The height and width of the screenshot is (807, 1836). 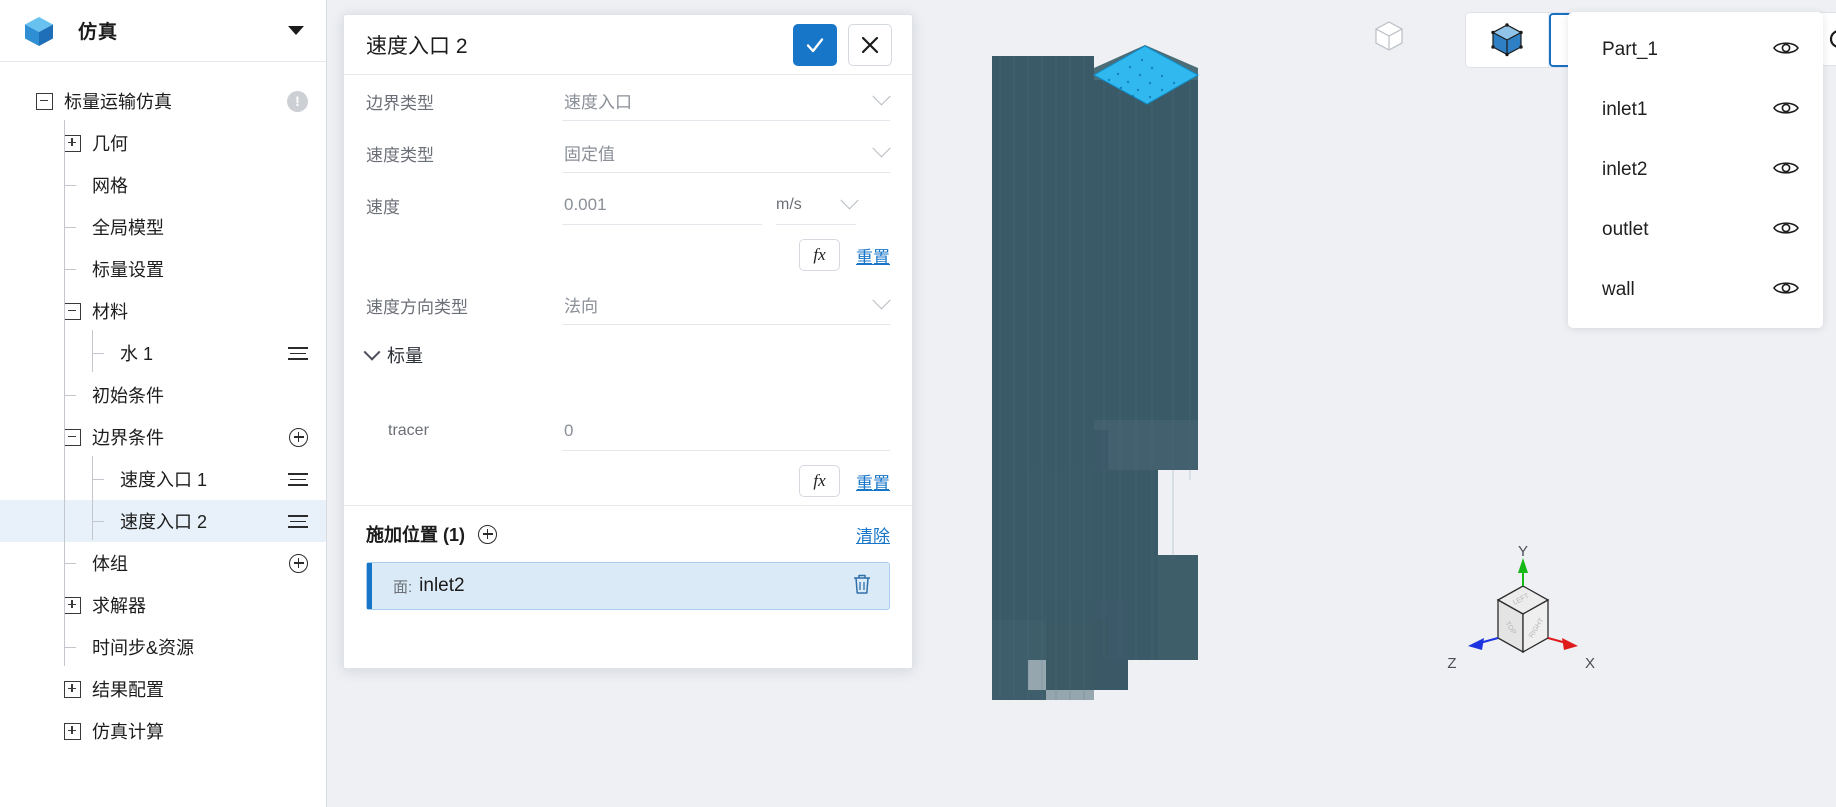 What do you see at coordinates (628, 45) in the screenshot?
I see `dialog-header: 速度入口 2` at bounding box center [628, 45].